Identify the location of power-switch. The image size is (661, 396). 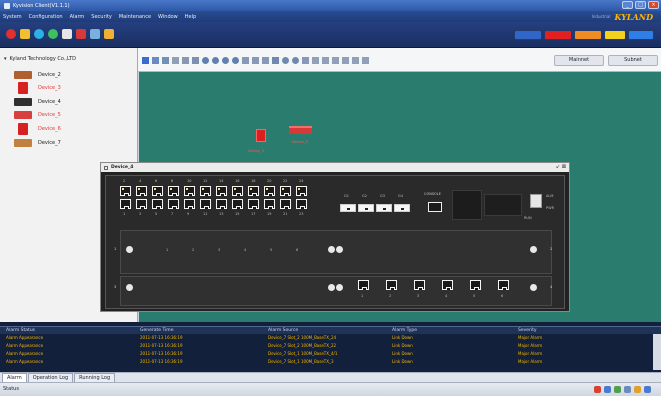
(536, 201).